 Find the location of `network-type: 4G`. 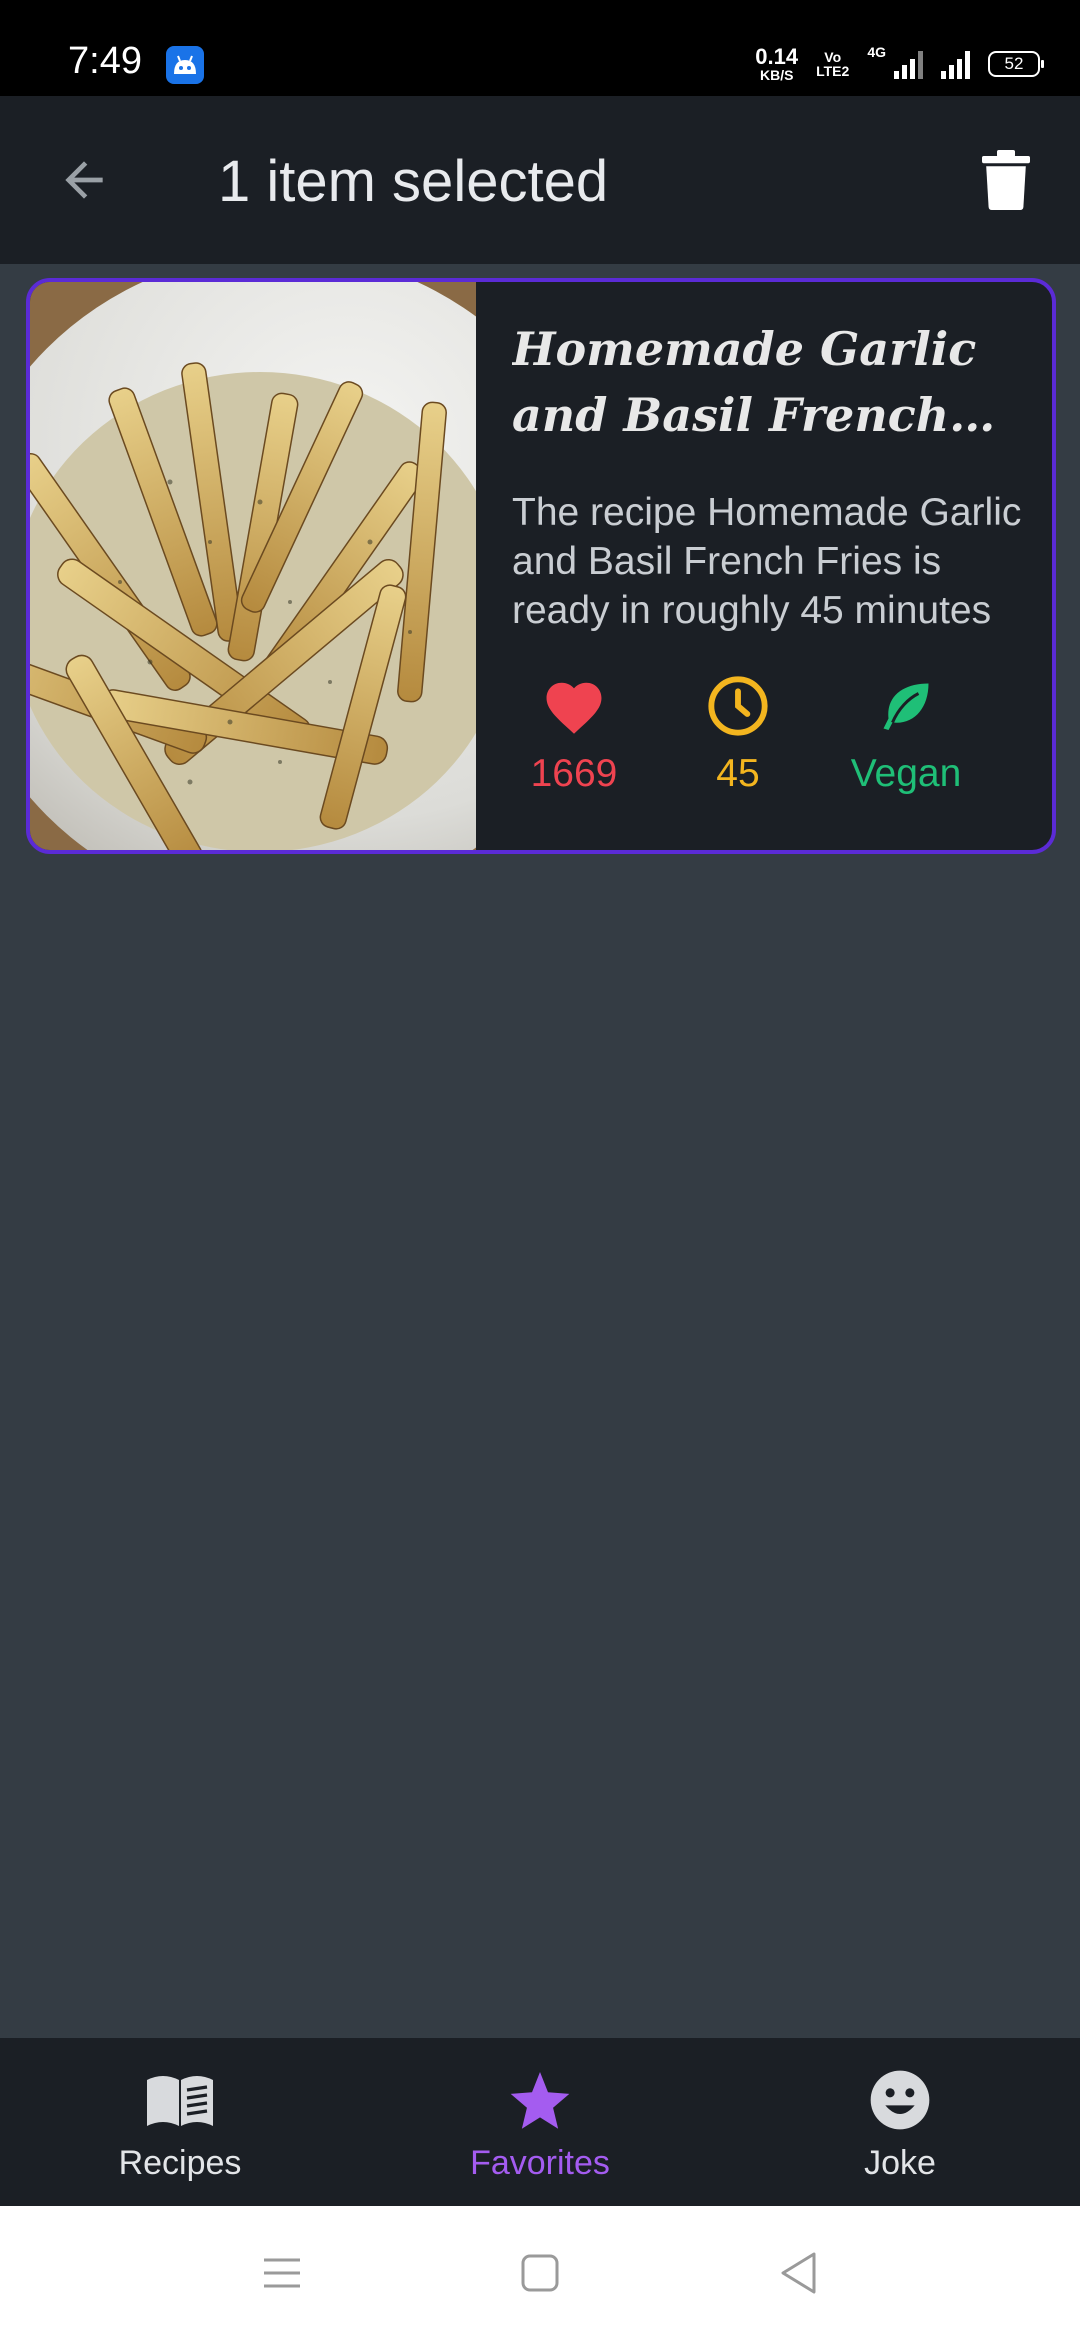

network-type: 4G is located at coordinates (876, 52).